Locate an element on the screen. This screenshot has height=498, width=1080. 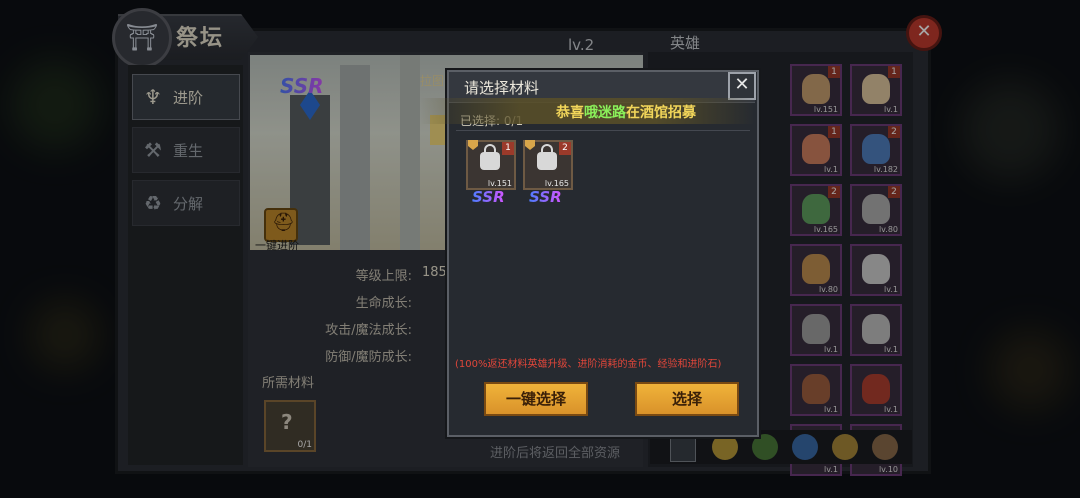
material-level: lv.165 is located at coordinates (556, 183).